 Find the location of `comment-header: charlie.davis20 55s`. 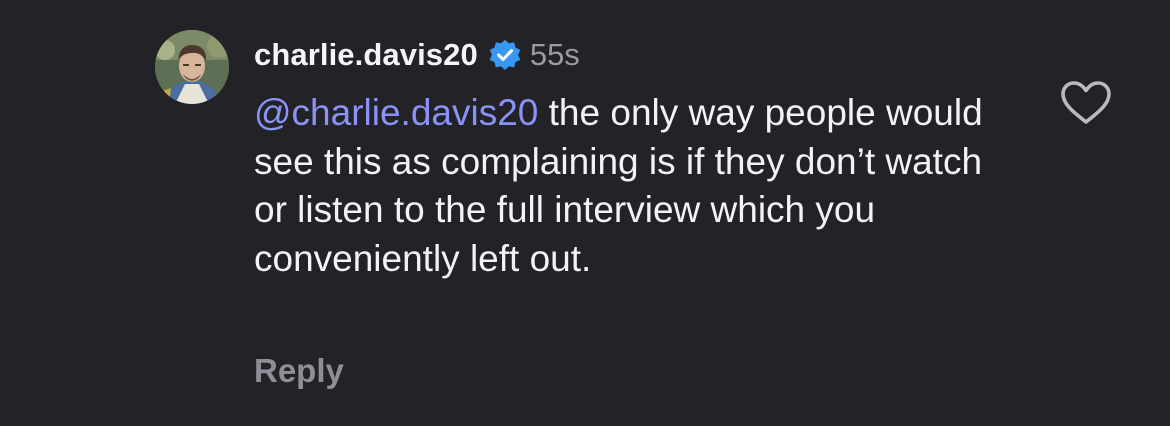

comment-header: charlie.davis20 55s is located at coordinates (417, 55).